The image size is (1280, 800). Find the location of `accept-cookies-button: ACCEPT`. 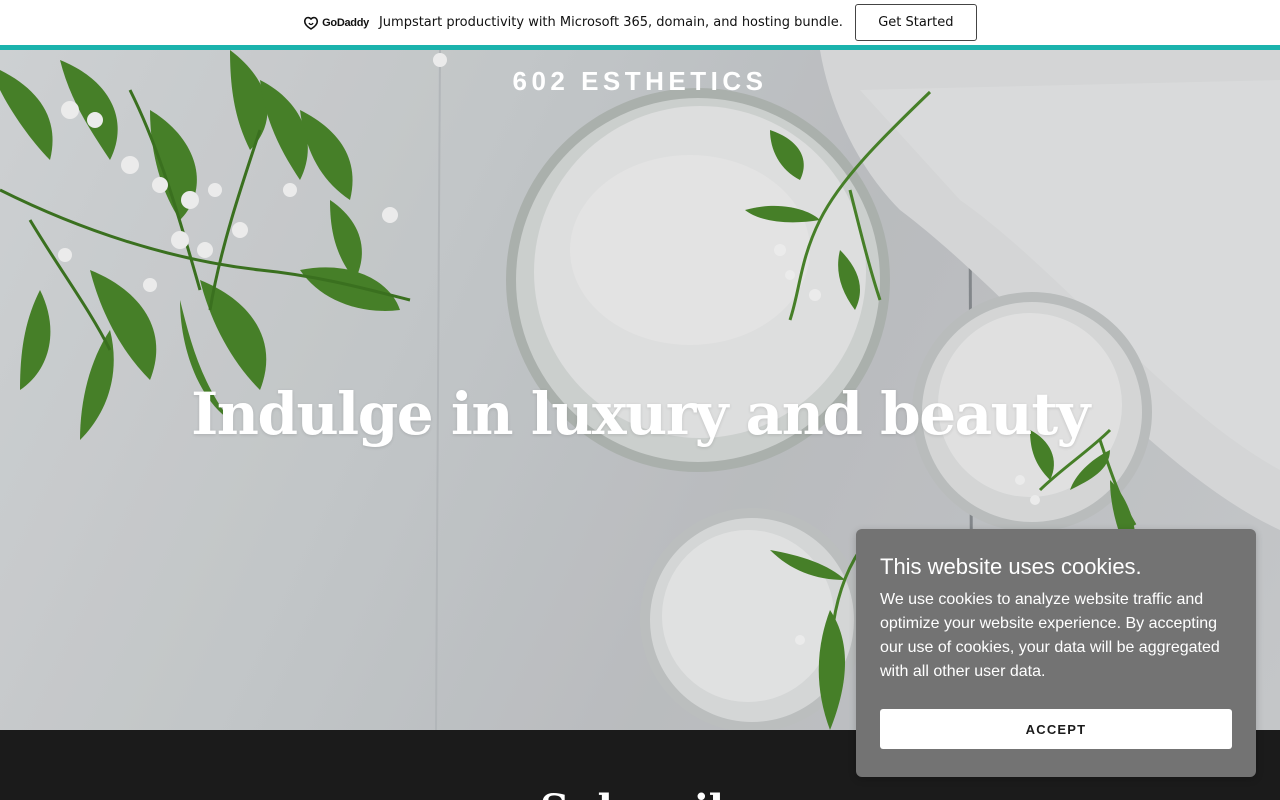

accept-cookies-button: ACCEPT is located at coordinates (1056, 729).